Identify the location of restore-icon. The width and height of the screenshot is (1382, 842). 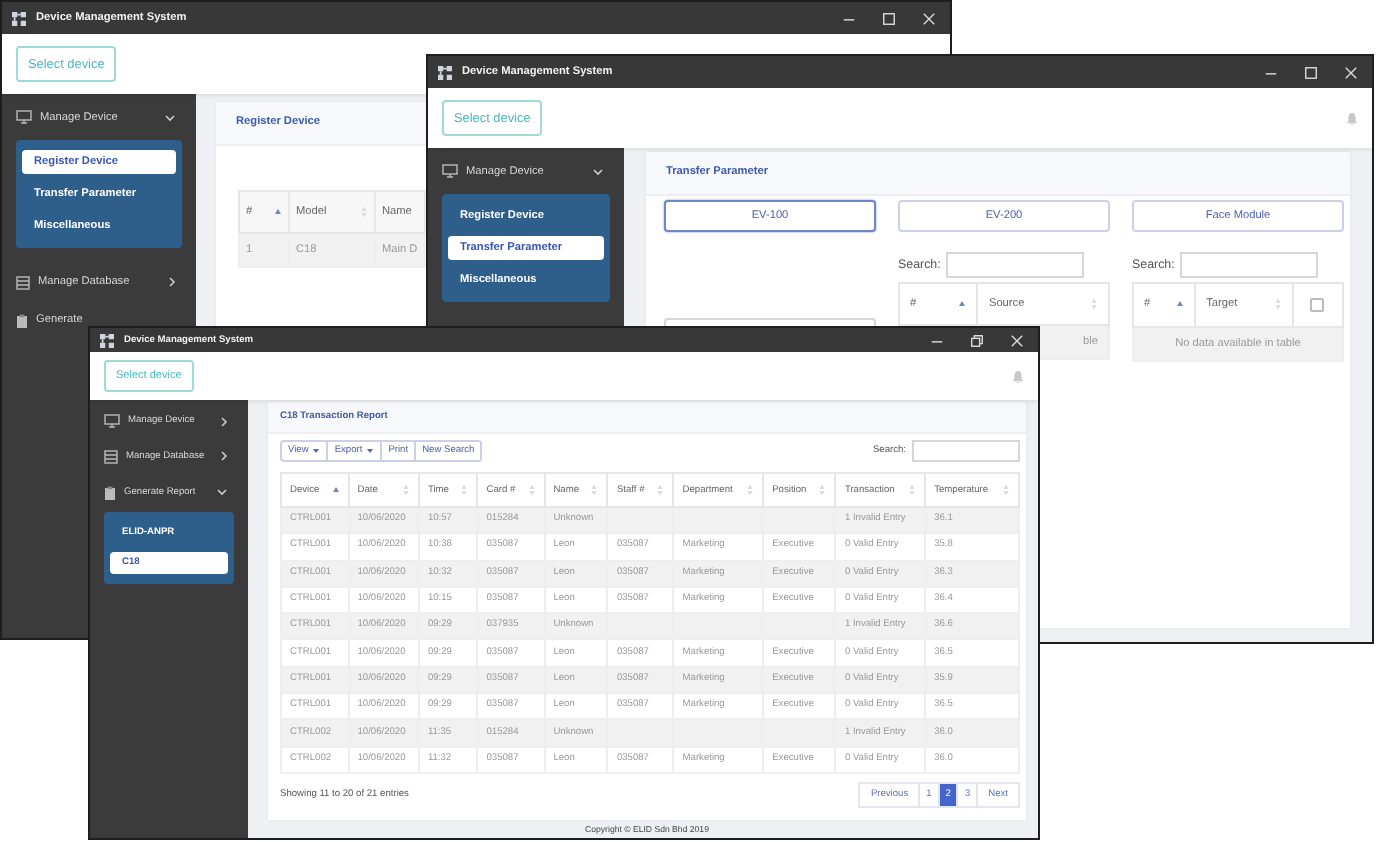
(977, 340).